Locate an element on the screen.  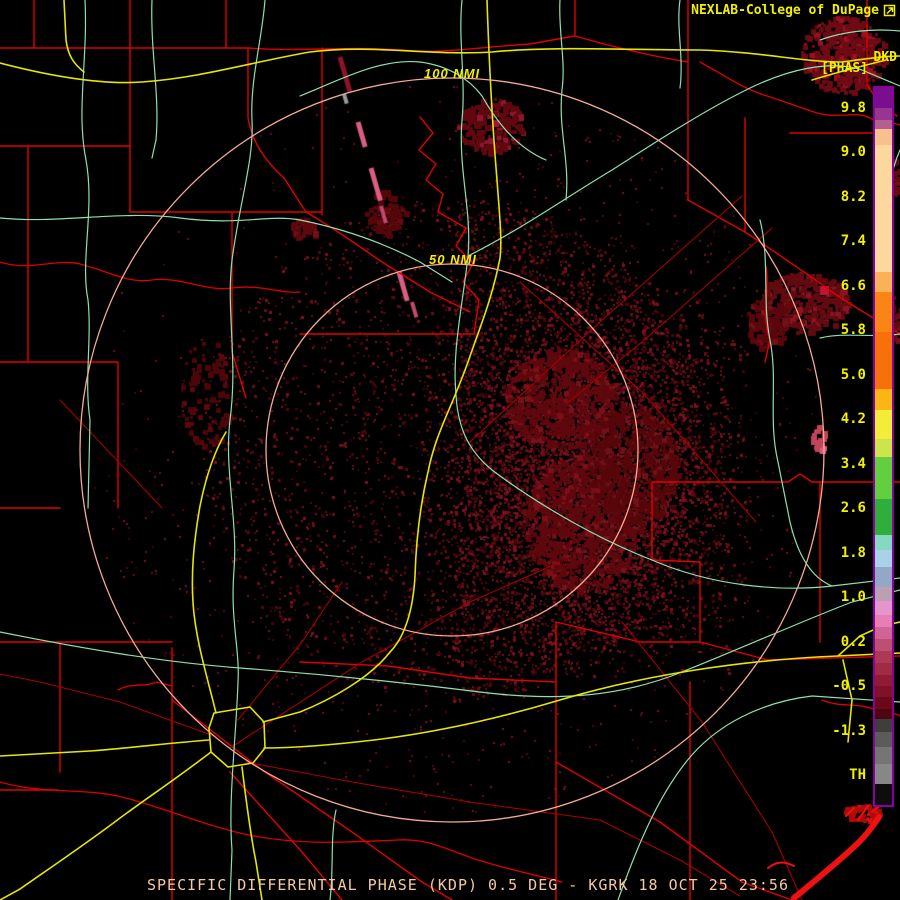
color-scale-tick-label: 5.8 is located at coordinates (853, 330).